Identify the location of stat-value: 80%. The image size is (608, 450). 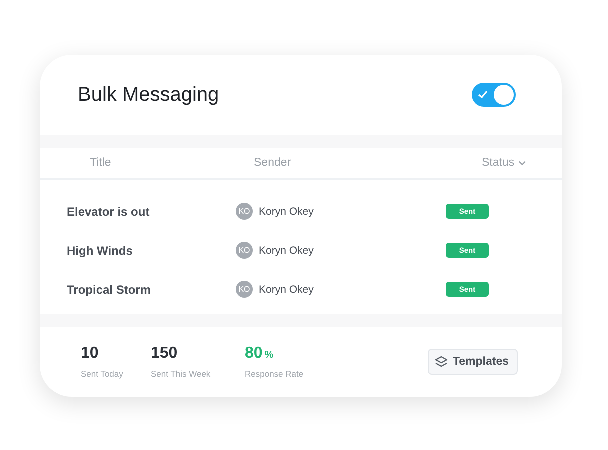
(260, 354).